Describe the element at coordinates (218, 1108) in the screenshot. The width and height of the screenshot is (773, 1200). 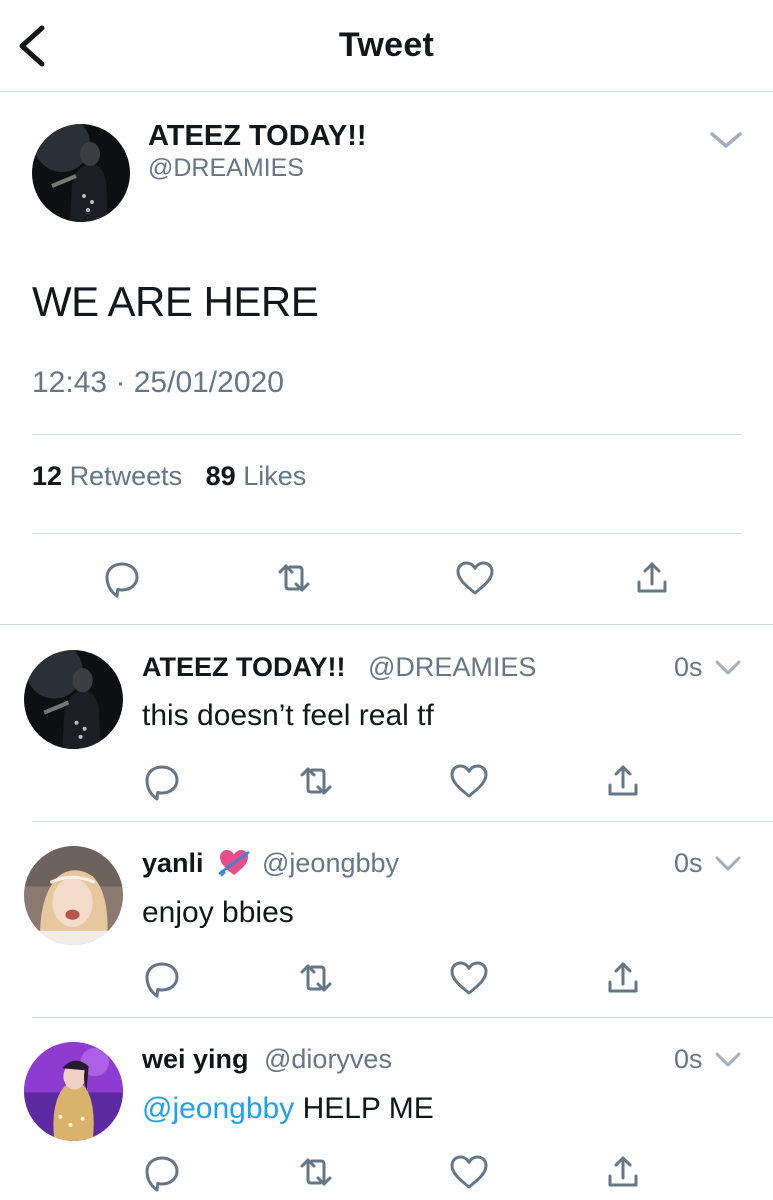
I see `mention-link: @jeongbby` at that location.